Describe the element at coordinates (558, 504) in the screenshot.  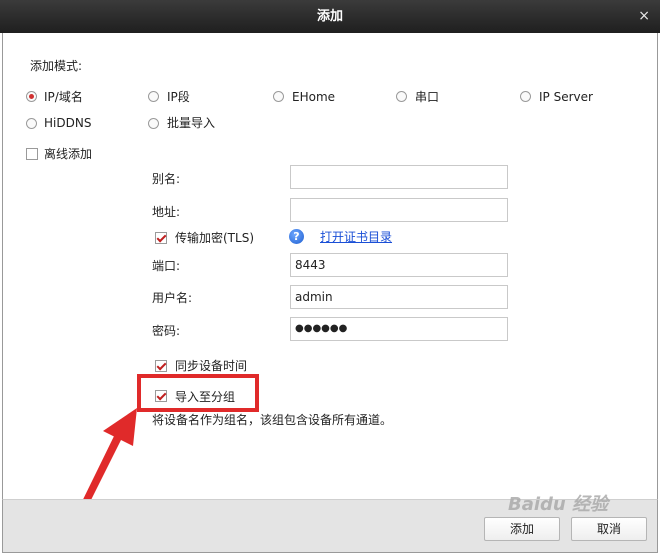
I see `watermark: Baidu 经验` at that location.